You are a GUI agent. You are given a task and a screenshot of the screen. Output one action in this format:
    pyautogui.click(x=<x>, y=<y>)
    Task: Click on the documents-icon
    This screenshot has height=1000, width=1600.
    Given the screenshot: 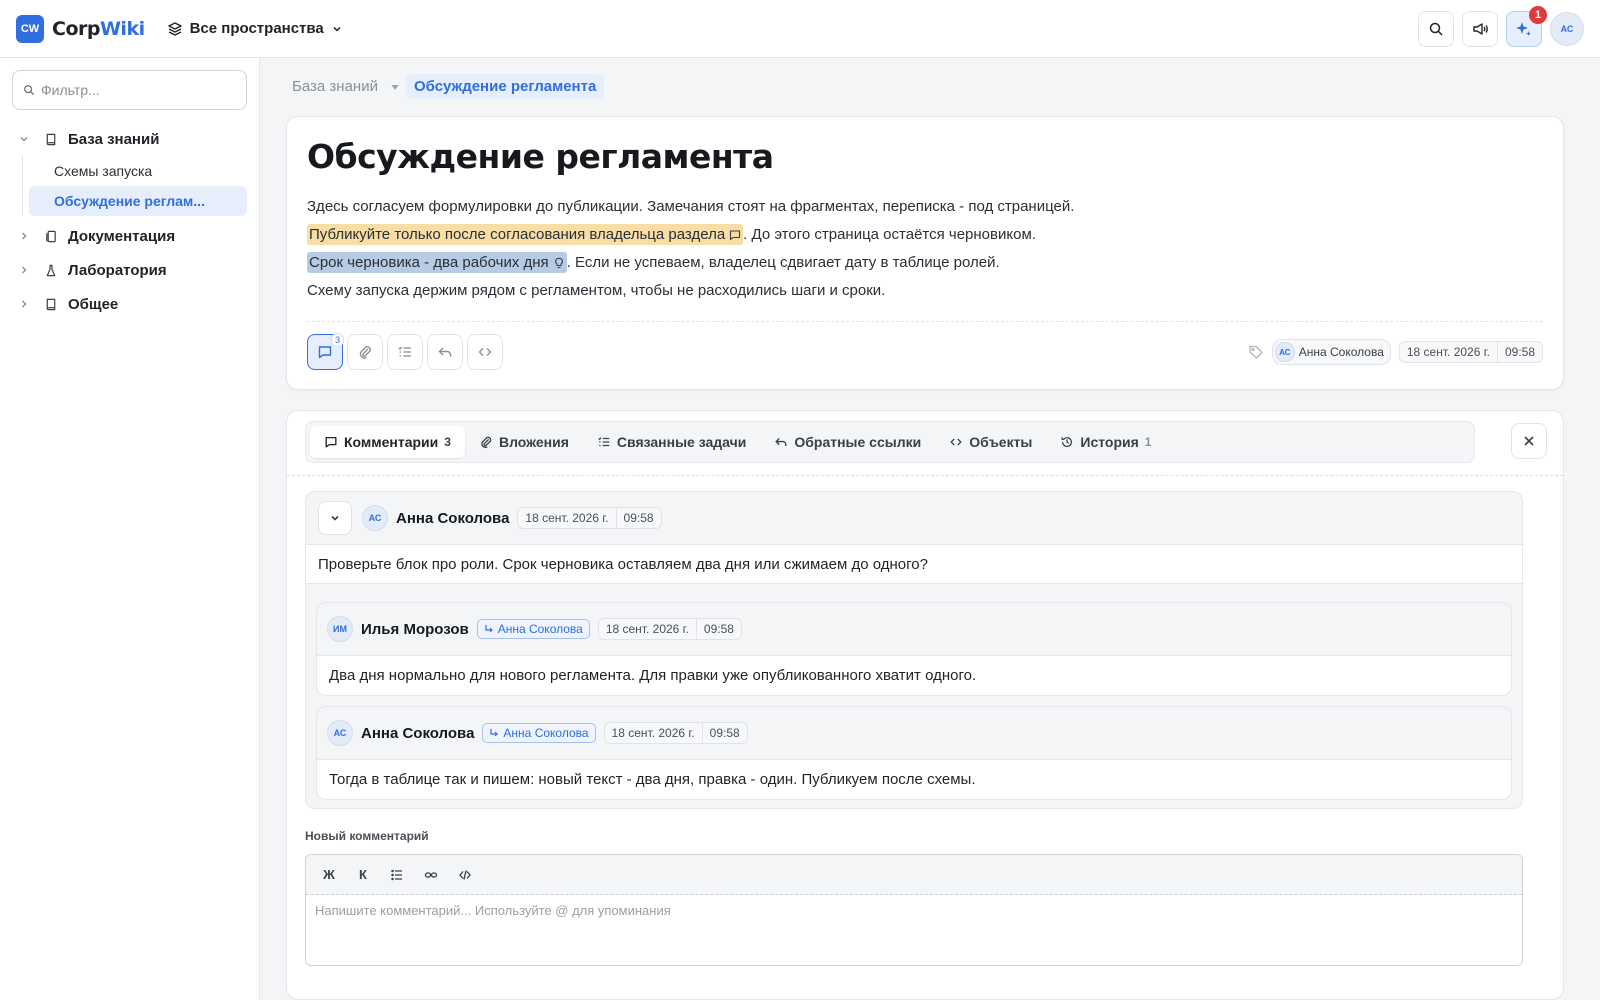 What is the action you would take?
    pyautogui.click(x=51, y=236)
    